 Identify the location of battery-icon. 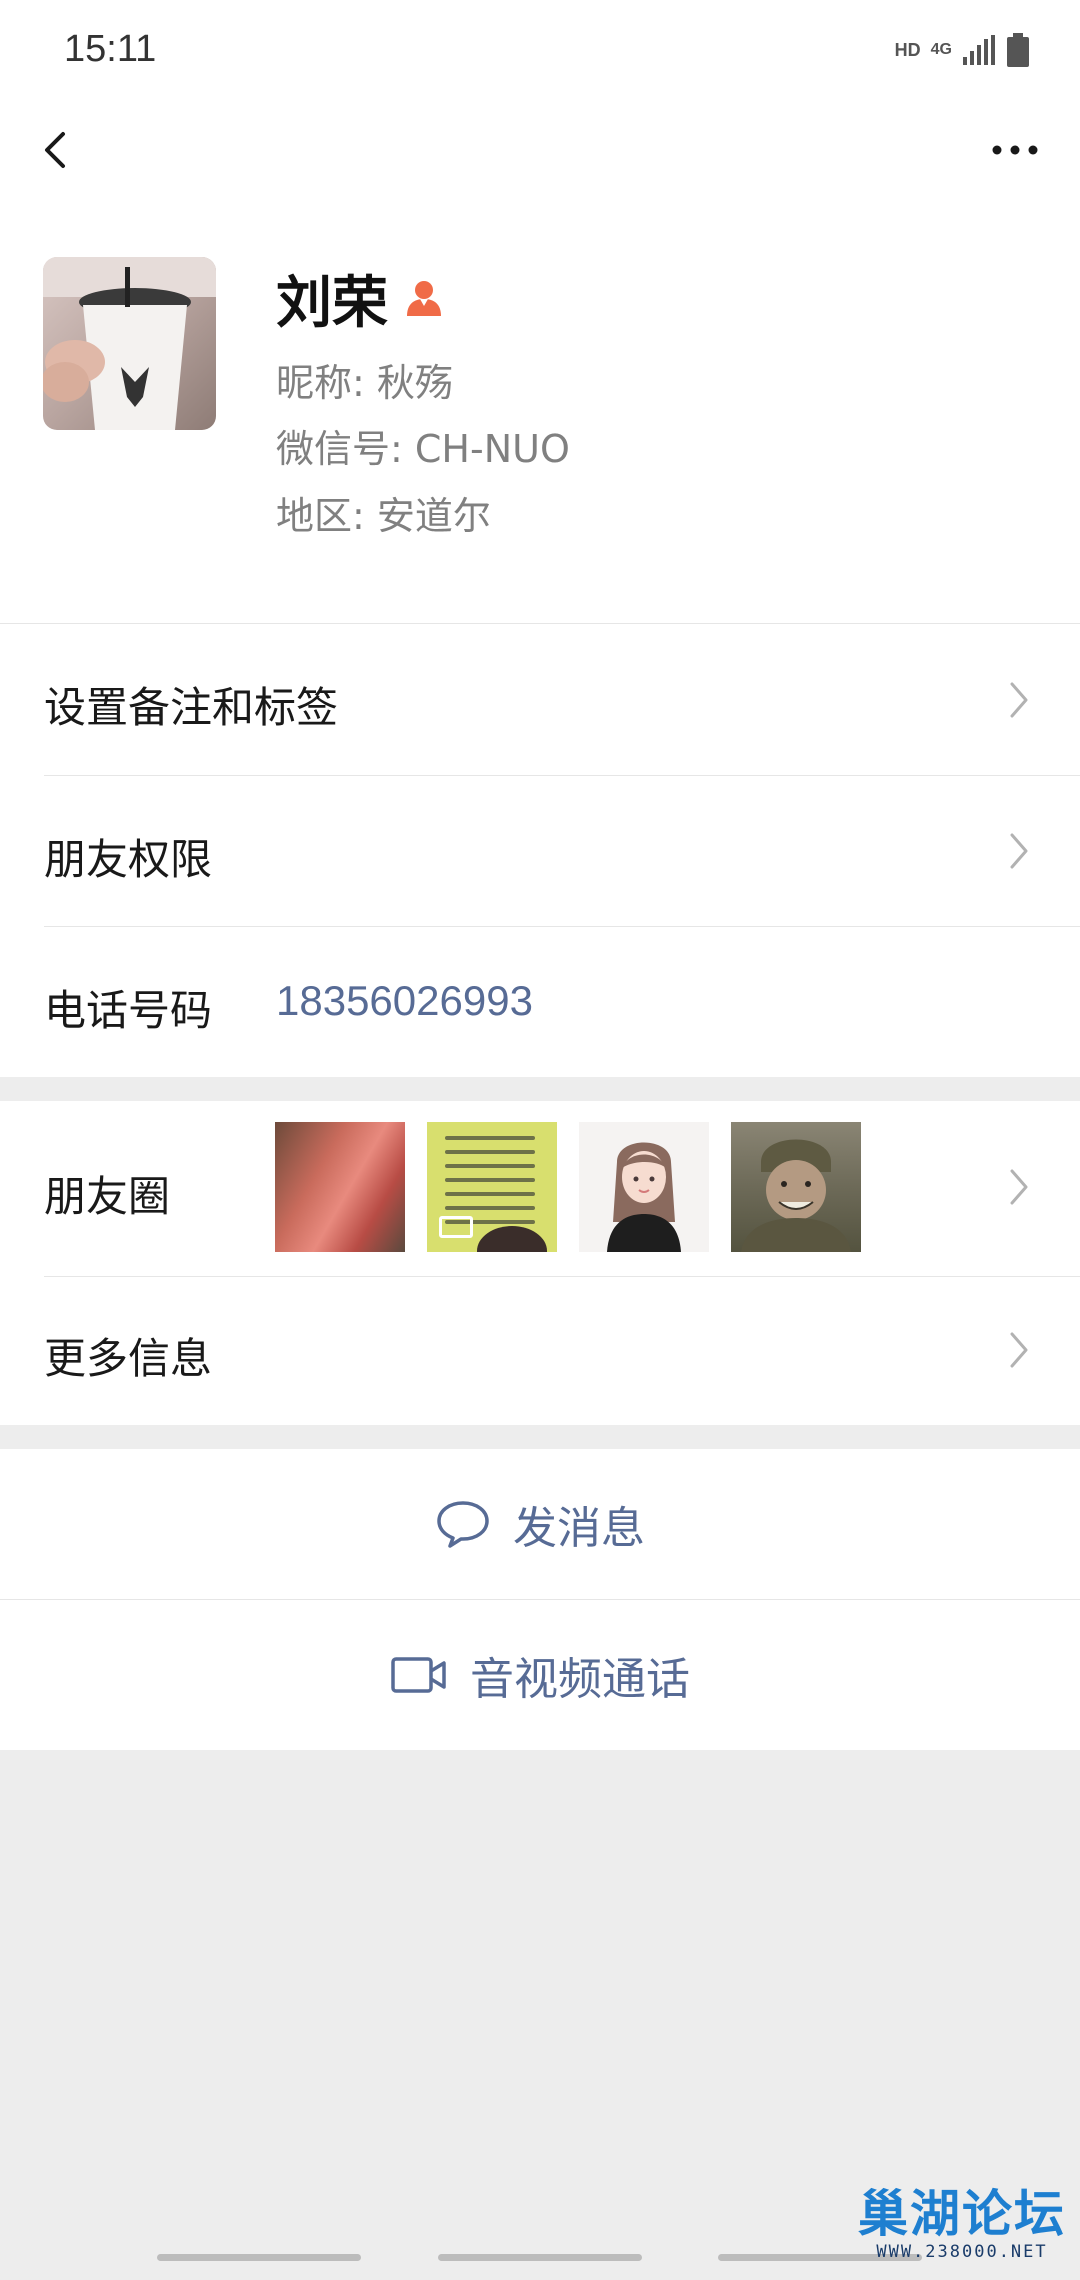
(1018, 50).